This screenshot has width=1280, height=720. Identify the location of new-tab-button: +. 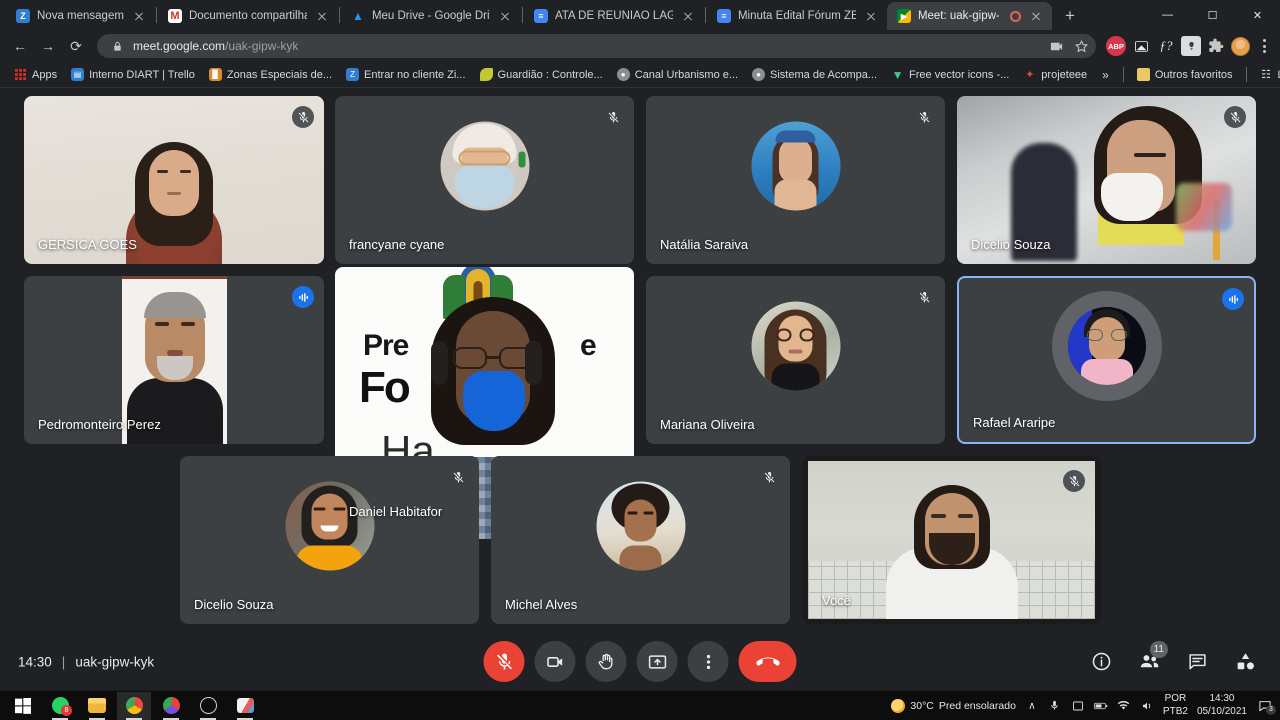
(1070, 16).